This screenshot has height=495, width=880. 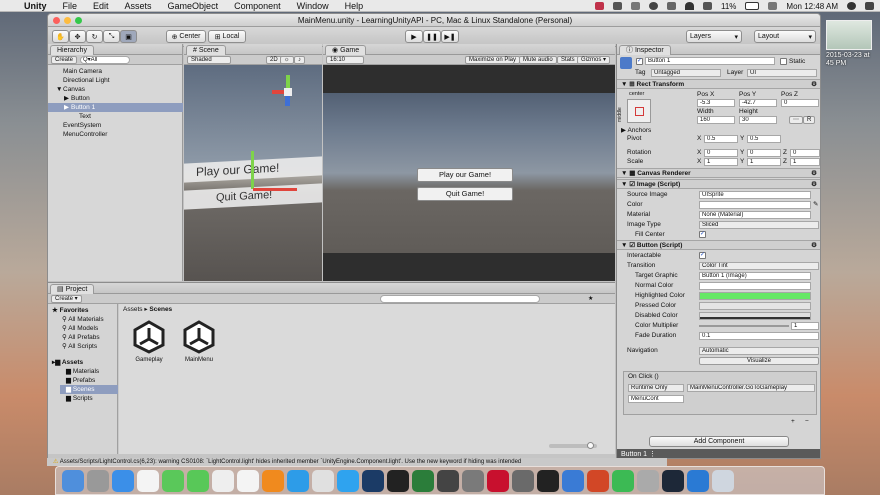 I want to click on menubar-clock: Mon 12:48 AM, so click(x=812, y=6).